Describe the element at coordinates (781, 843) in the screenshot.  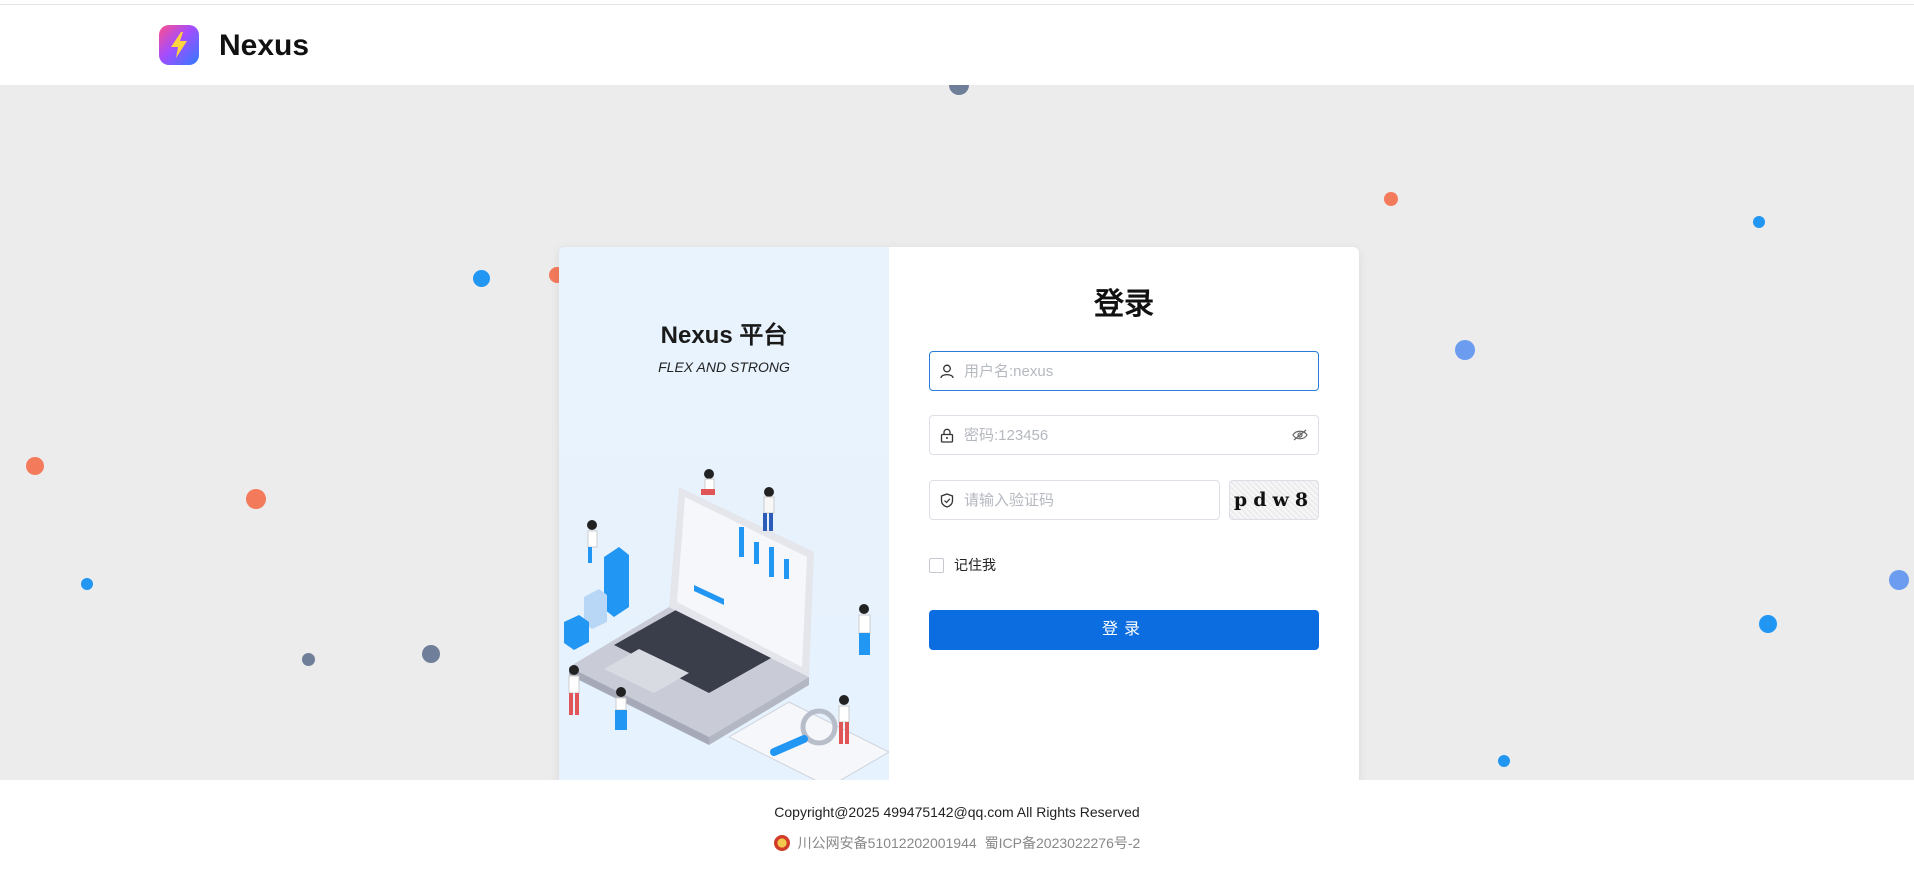
I see `police-emblem-icon` at that location.